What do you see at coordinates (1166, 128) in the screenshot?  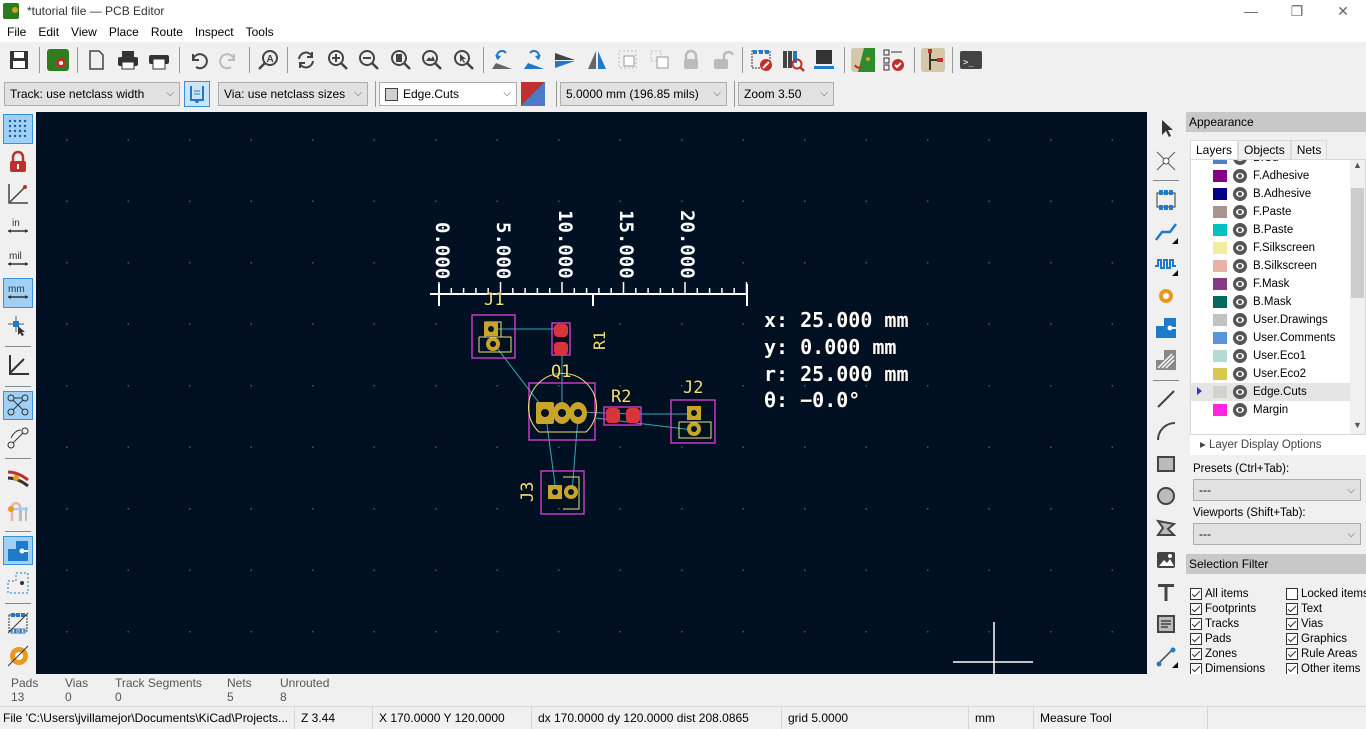 I see `select-tool-icon` at bounding box center [1166, 128].